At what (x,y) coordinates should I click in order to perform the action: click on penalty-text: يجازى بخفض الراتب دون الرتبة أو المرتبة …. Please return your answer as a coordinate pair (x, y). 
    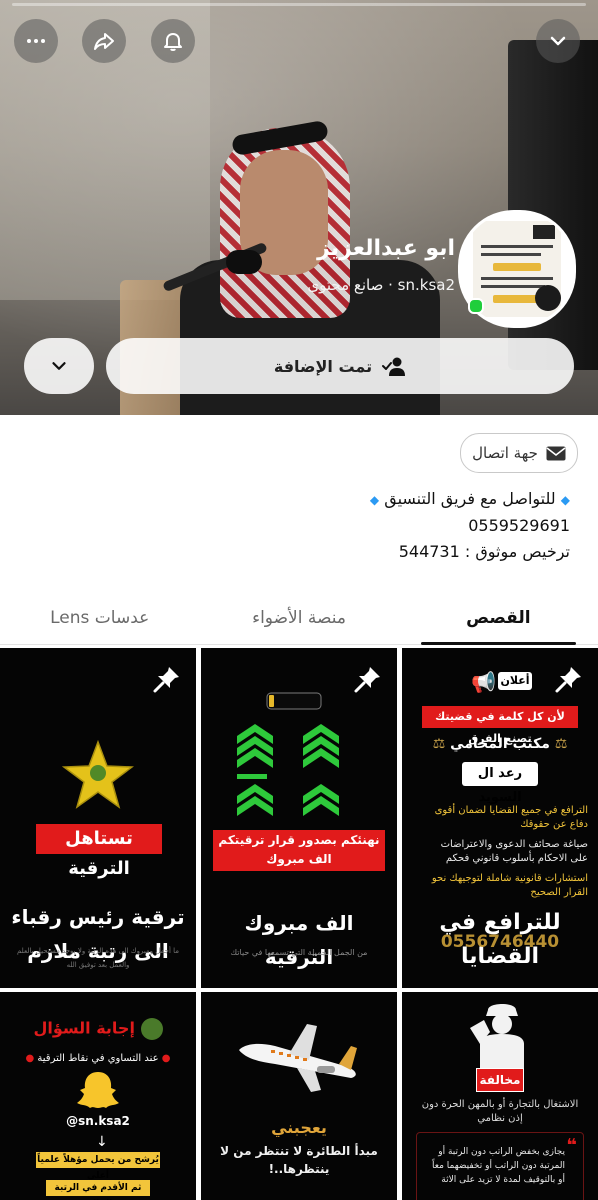
    Looking at the image, I should click on (498, 1166).